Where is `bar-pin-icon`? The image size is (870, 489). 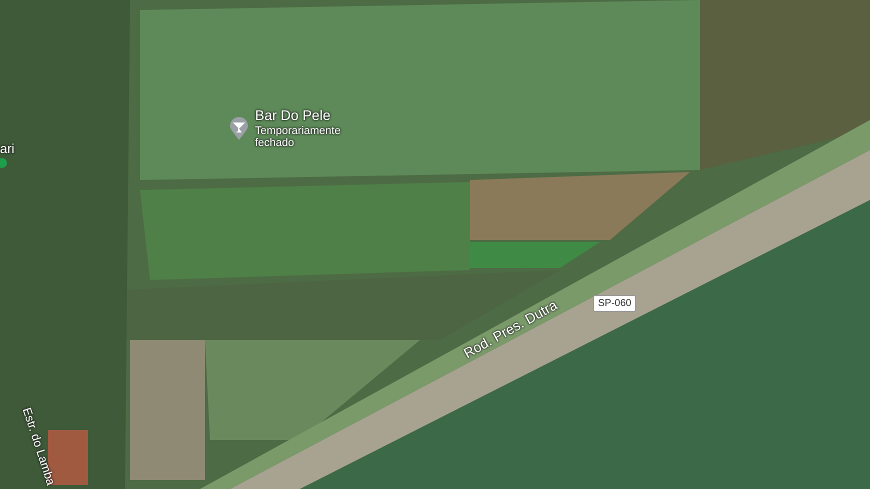
bar-pin-icon is located at coordinates (239, 129).